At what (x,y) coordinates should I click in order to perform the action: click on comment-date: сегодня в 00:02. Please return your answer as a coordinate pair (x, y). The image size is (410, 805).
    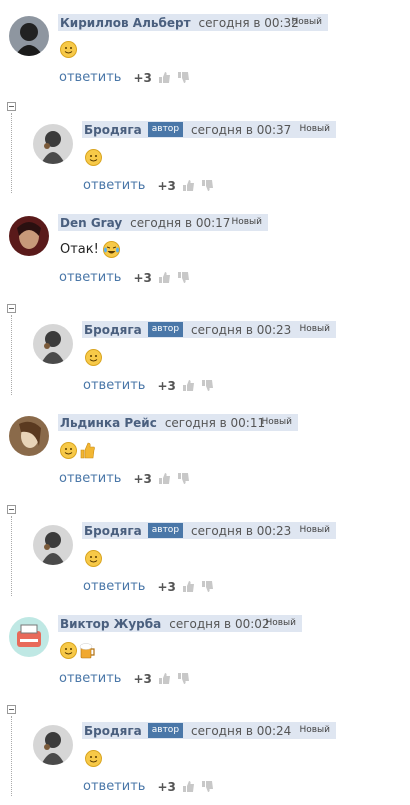
    Looking at the image, I should click on (219, 624).